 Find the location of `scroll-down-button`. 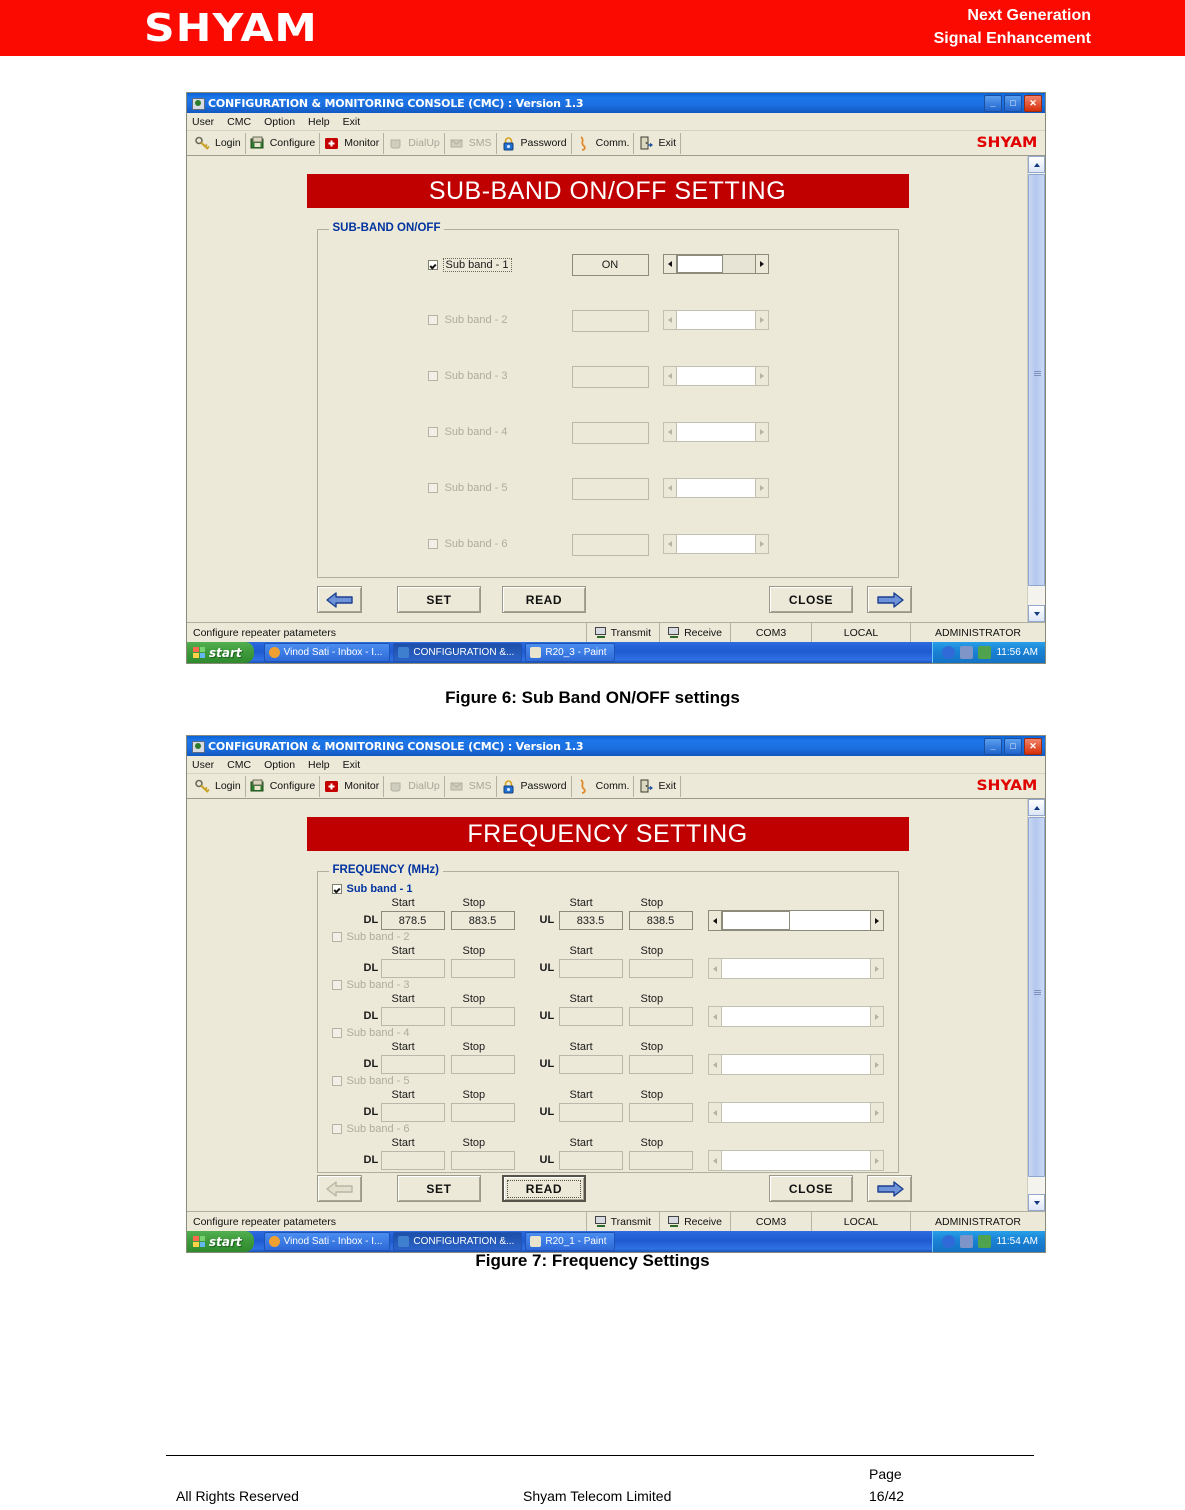

scroll-down-button is located at coordinates (1036, 613).